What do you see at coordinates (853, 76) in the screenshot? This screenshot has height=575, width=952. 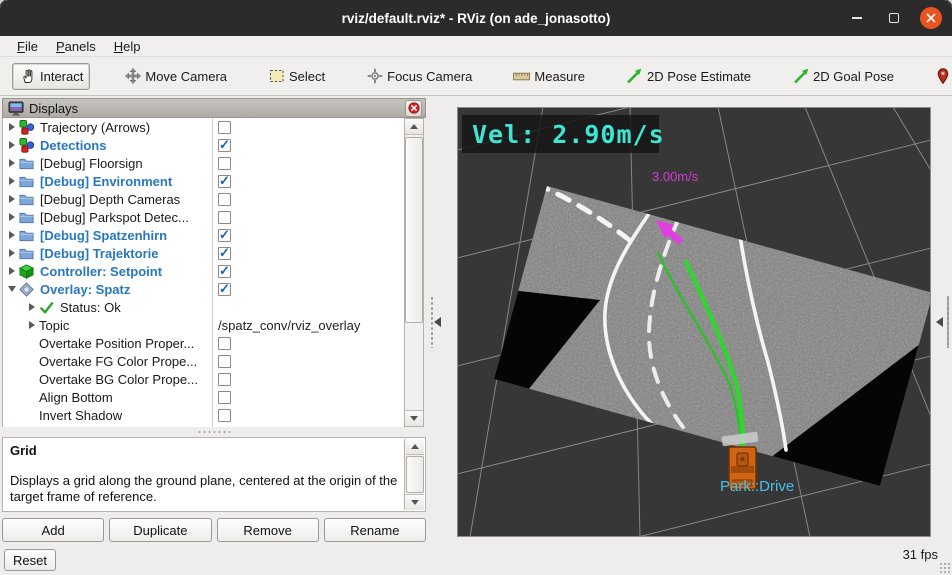 I see `tool-label: 2D Goal Pose` at bounding box center [853, 76].